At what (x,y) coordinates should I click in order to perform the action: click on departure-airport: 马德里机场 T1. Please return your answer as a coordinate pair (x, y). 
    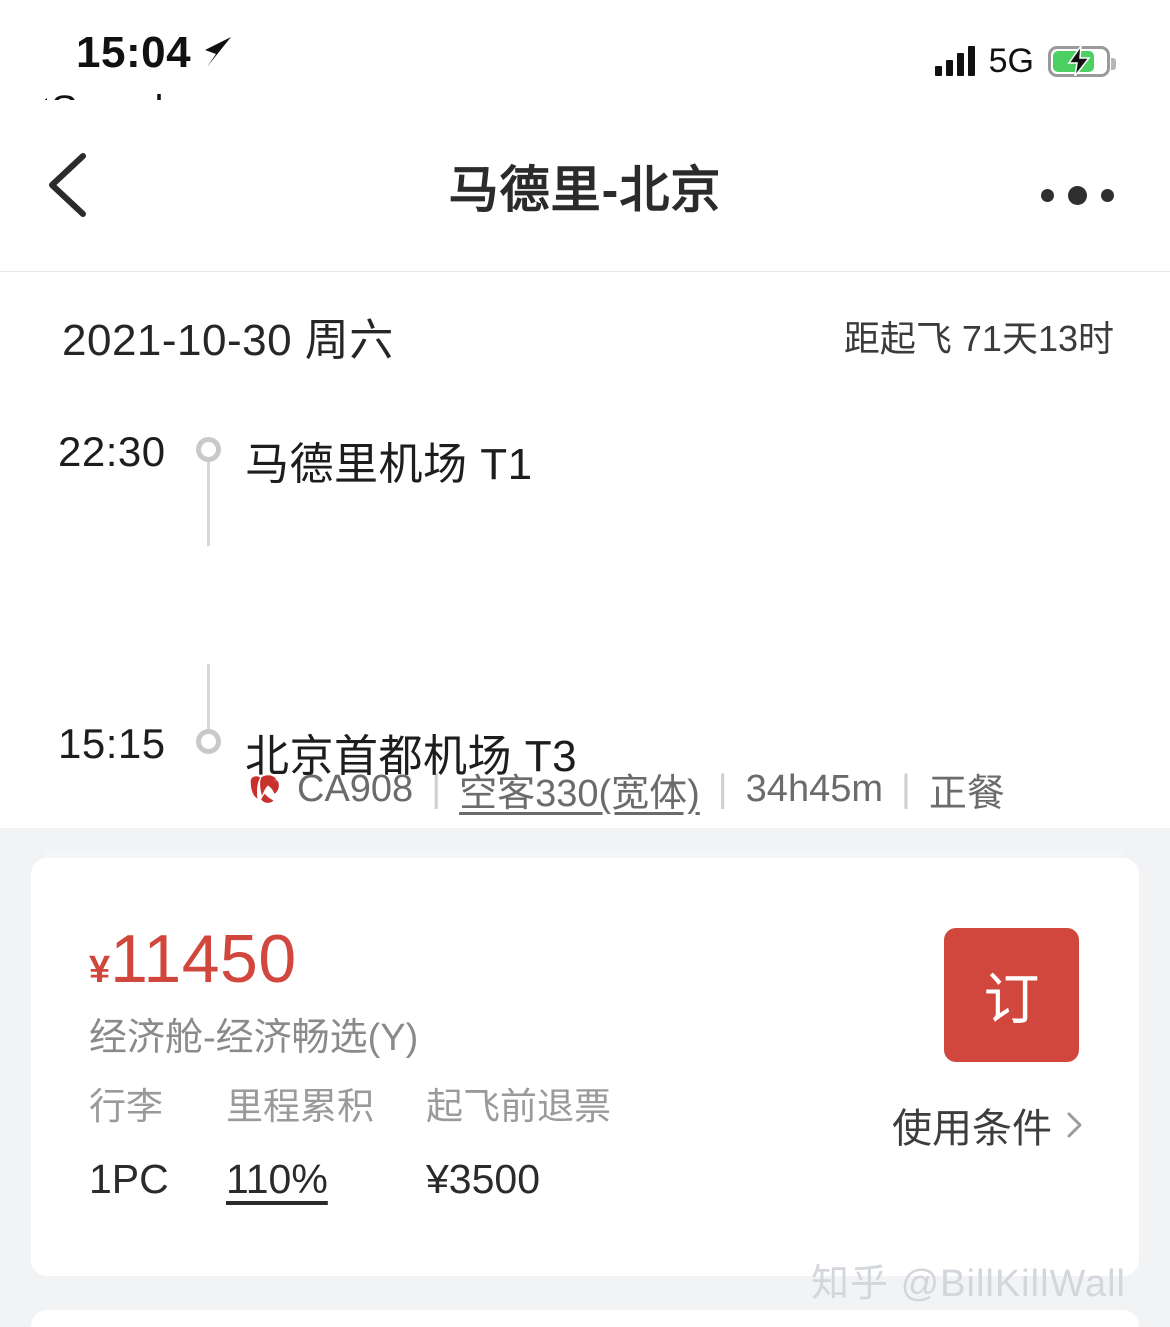
    Looking at the image, I should click on (389, 464).